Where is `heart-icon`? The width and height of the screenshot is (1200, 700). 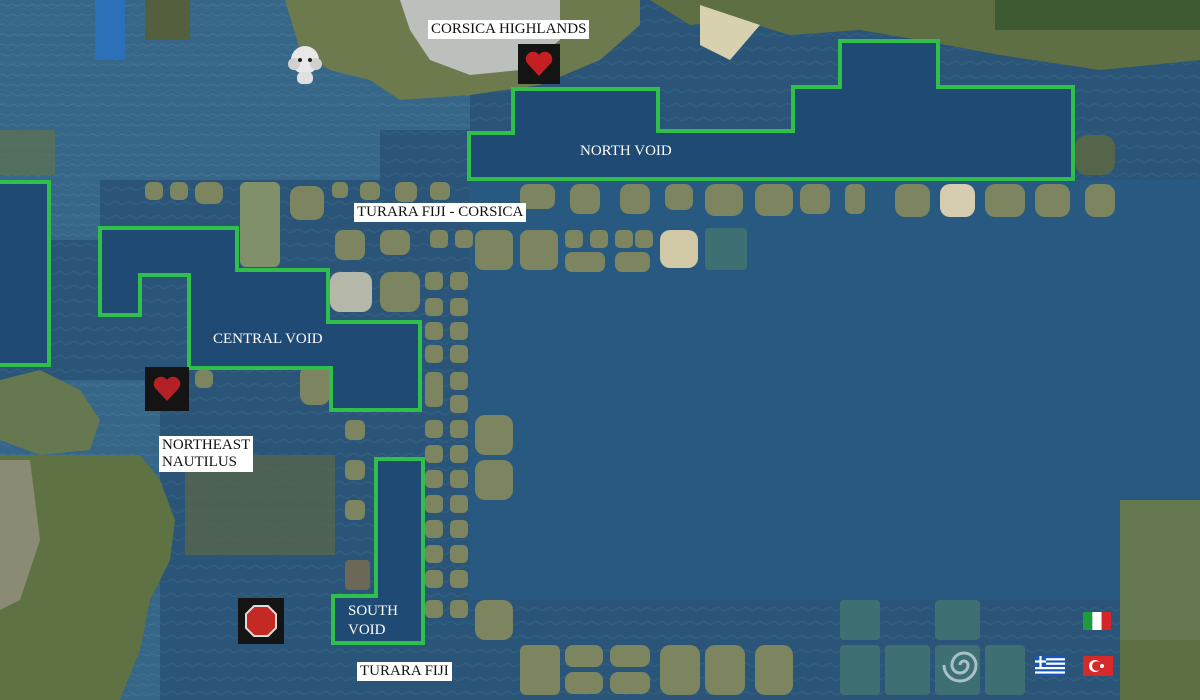 heart-icon is located at coordinates (539, 64).